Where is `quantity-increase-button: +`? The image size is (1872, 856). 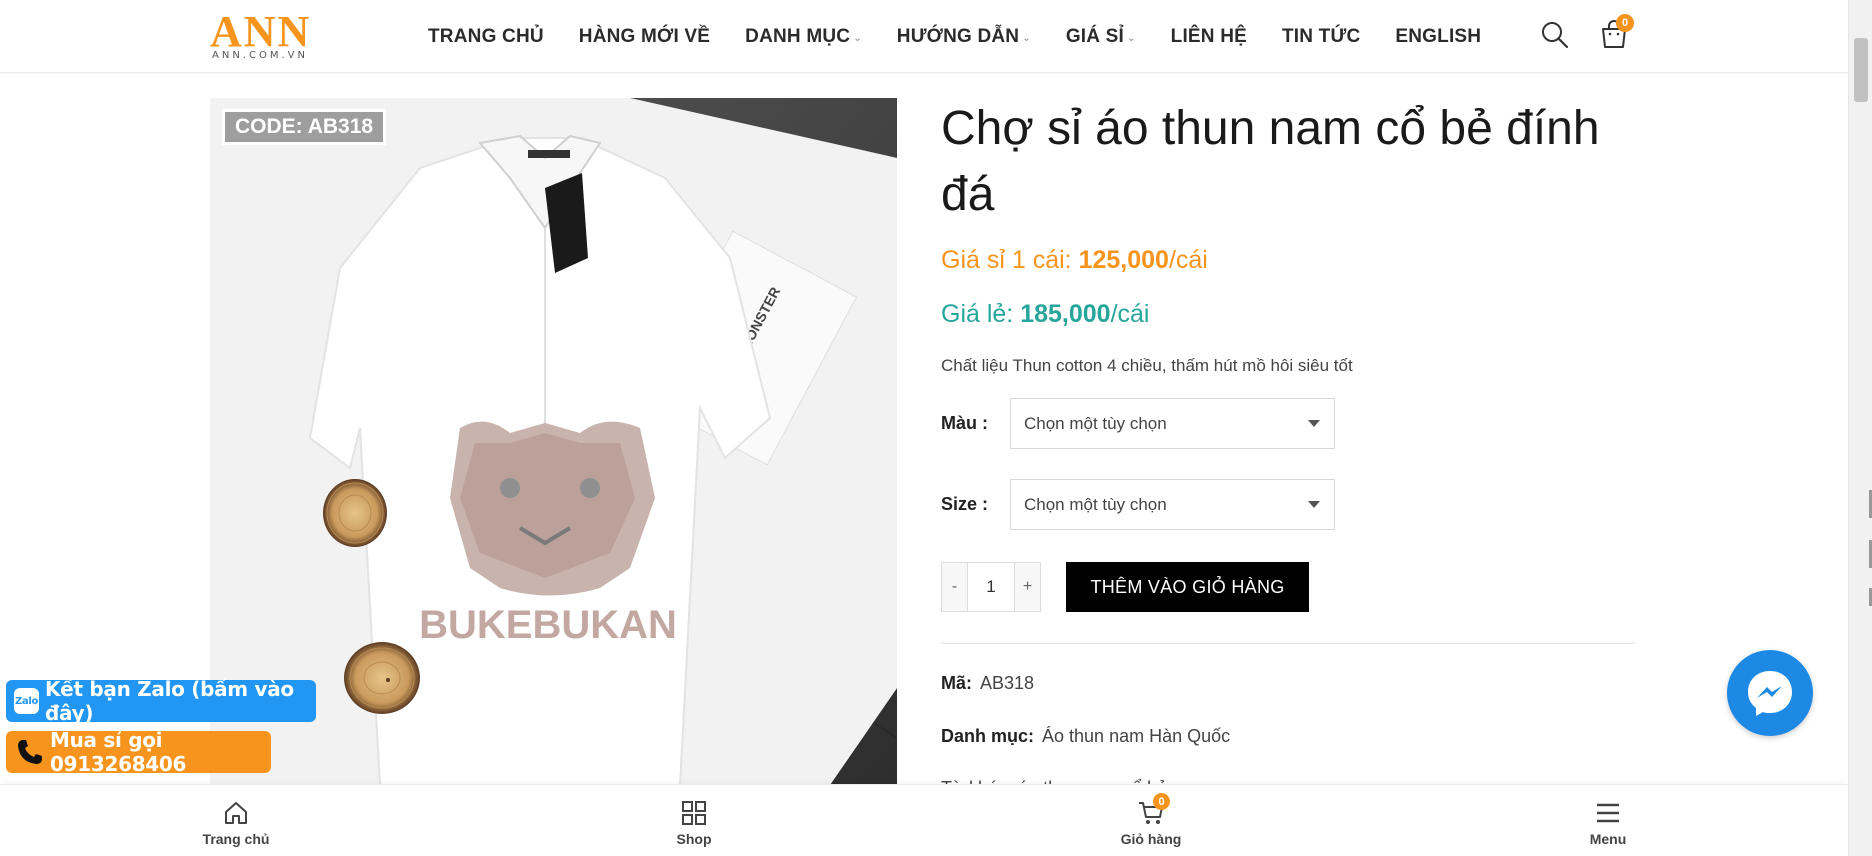
quantity-increase-button: + is located at coordinates (1027, 587).